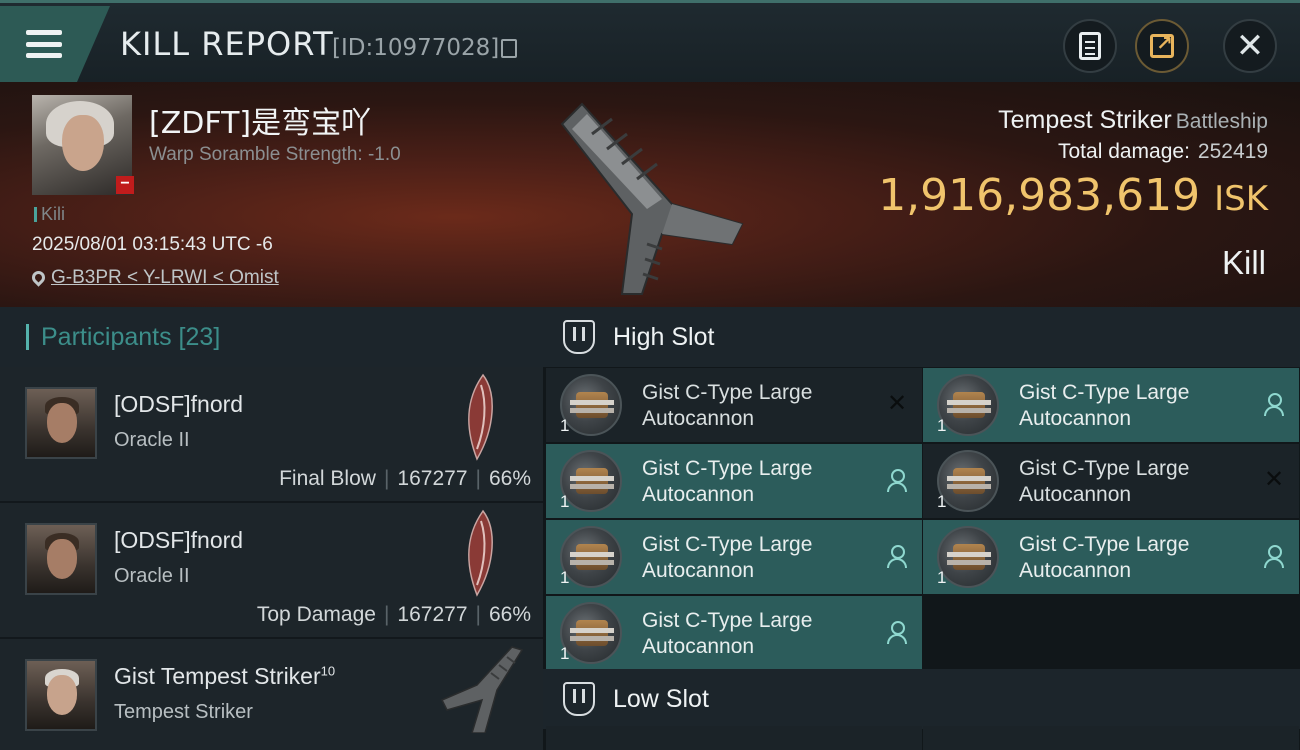 The width and height of the screenshot is (1300, 750). What do you see at coordinates (579, 337) in the screenshot?
I see `high-slot-icon` at bounding box center [579, 337].